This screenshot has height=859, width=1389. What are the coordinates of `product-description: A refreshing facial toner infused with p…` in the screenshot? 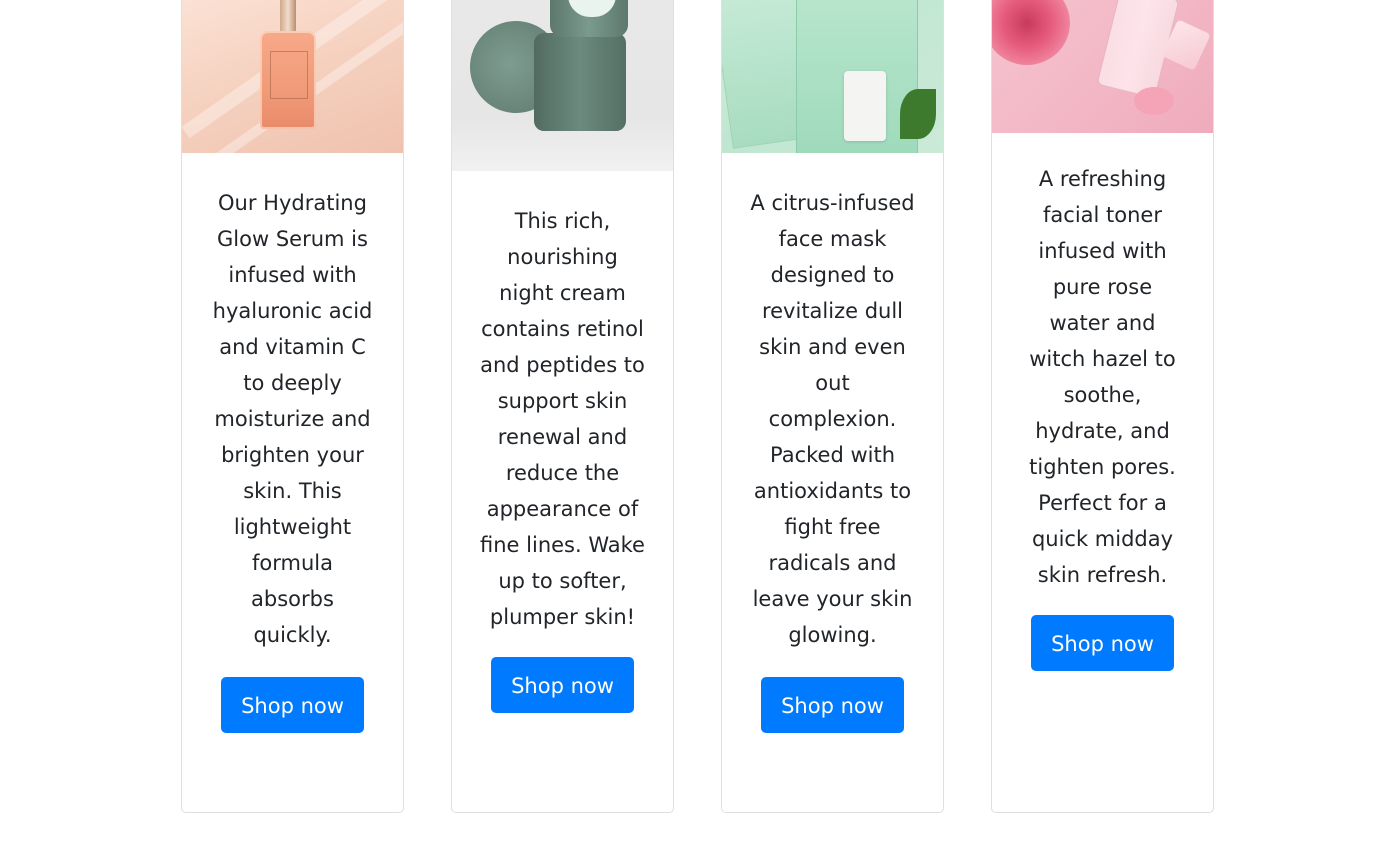 It's located at (1102, 377).